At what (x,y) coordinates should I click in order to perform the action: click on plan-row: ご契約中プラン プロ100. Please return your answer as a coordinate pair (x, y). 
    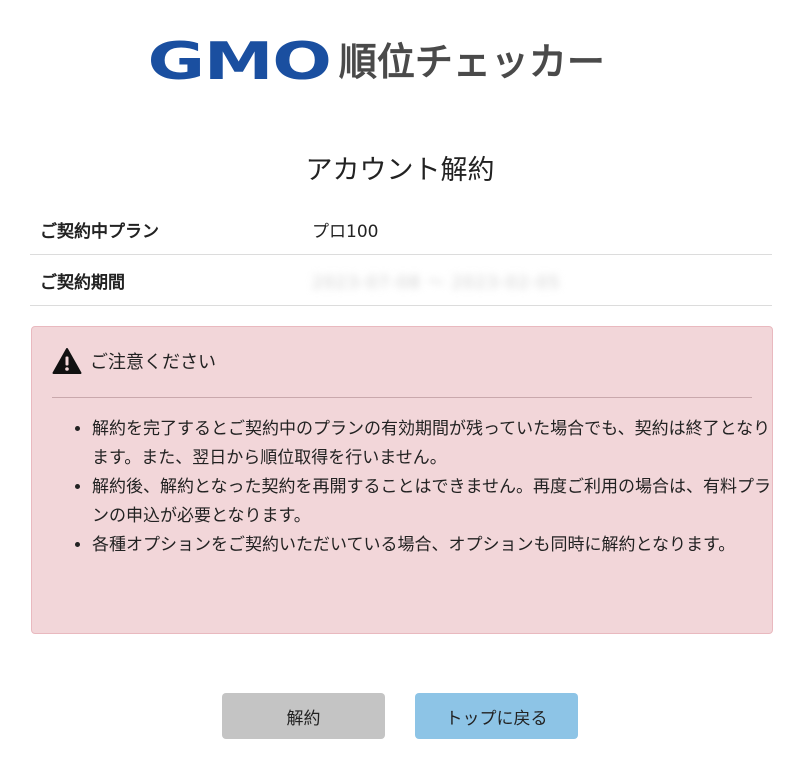
    Looking at the image, I should click on (401, 229).